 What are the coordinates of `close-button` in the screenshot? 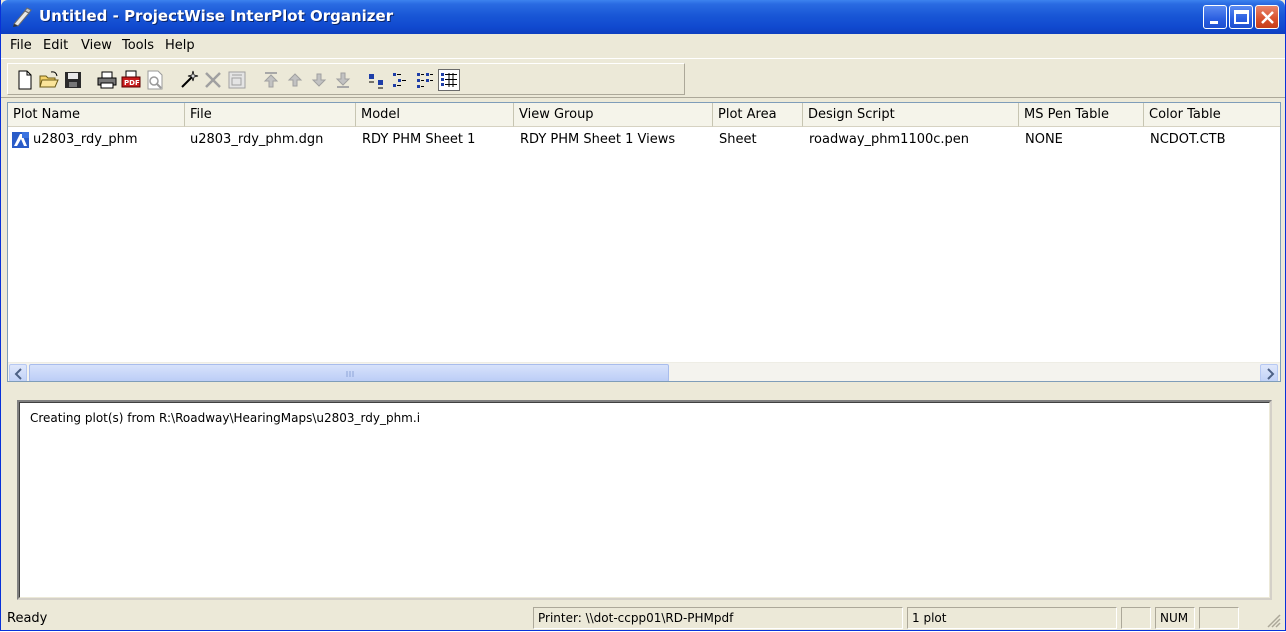 It's located at (1267, 17).